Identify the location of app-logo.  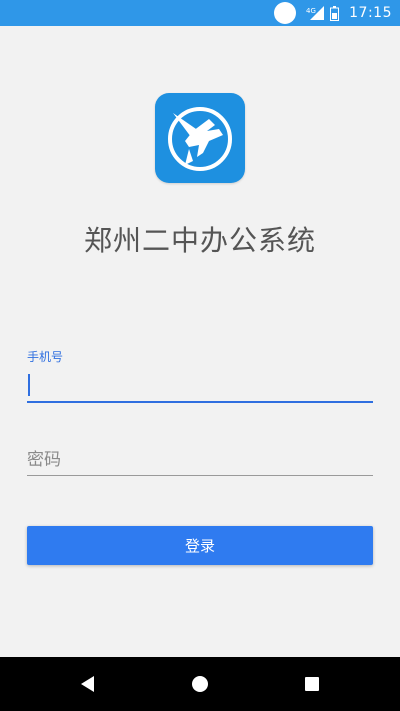
(200, 138).